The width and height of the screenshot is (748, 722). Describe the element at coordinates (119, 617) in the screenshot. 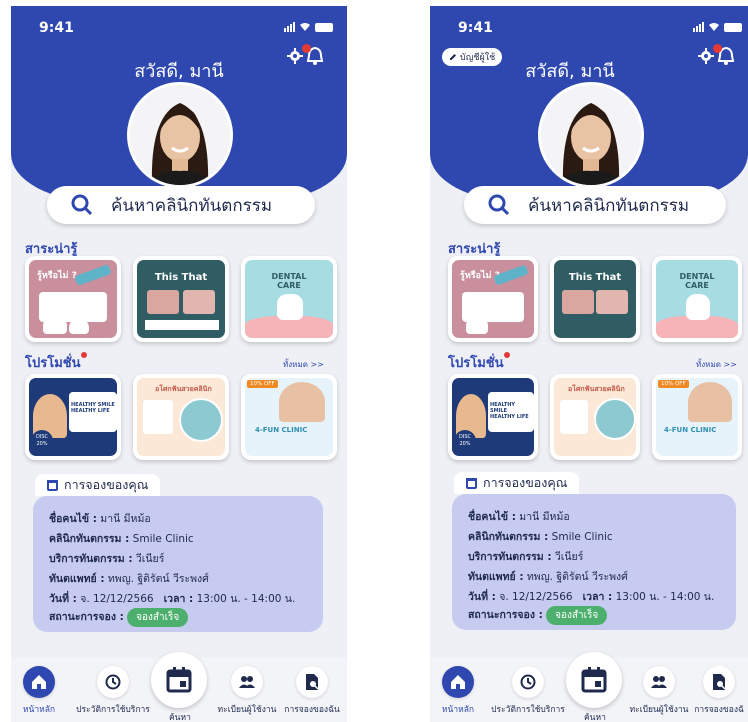

I see `booking-status: สถานะการจอง : จองสำเร็จ` at that location.